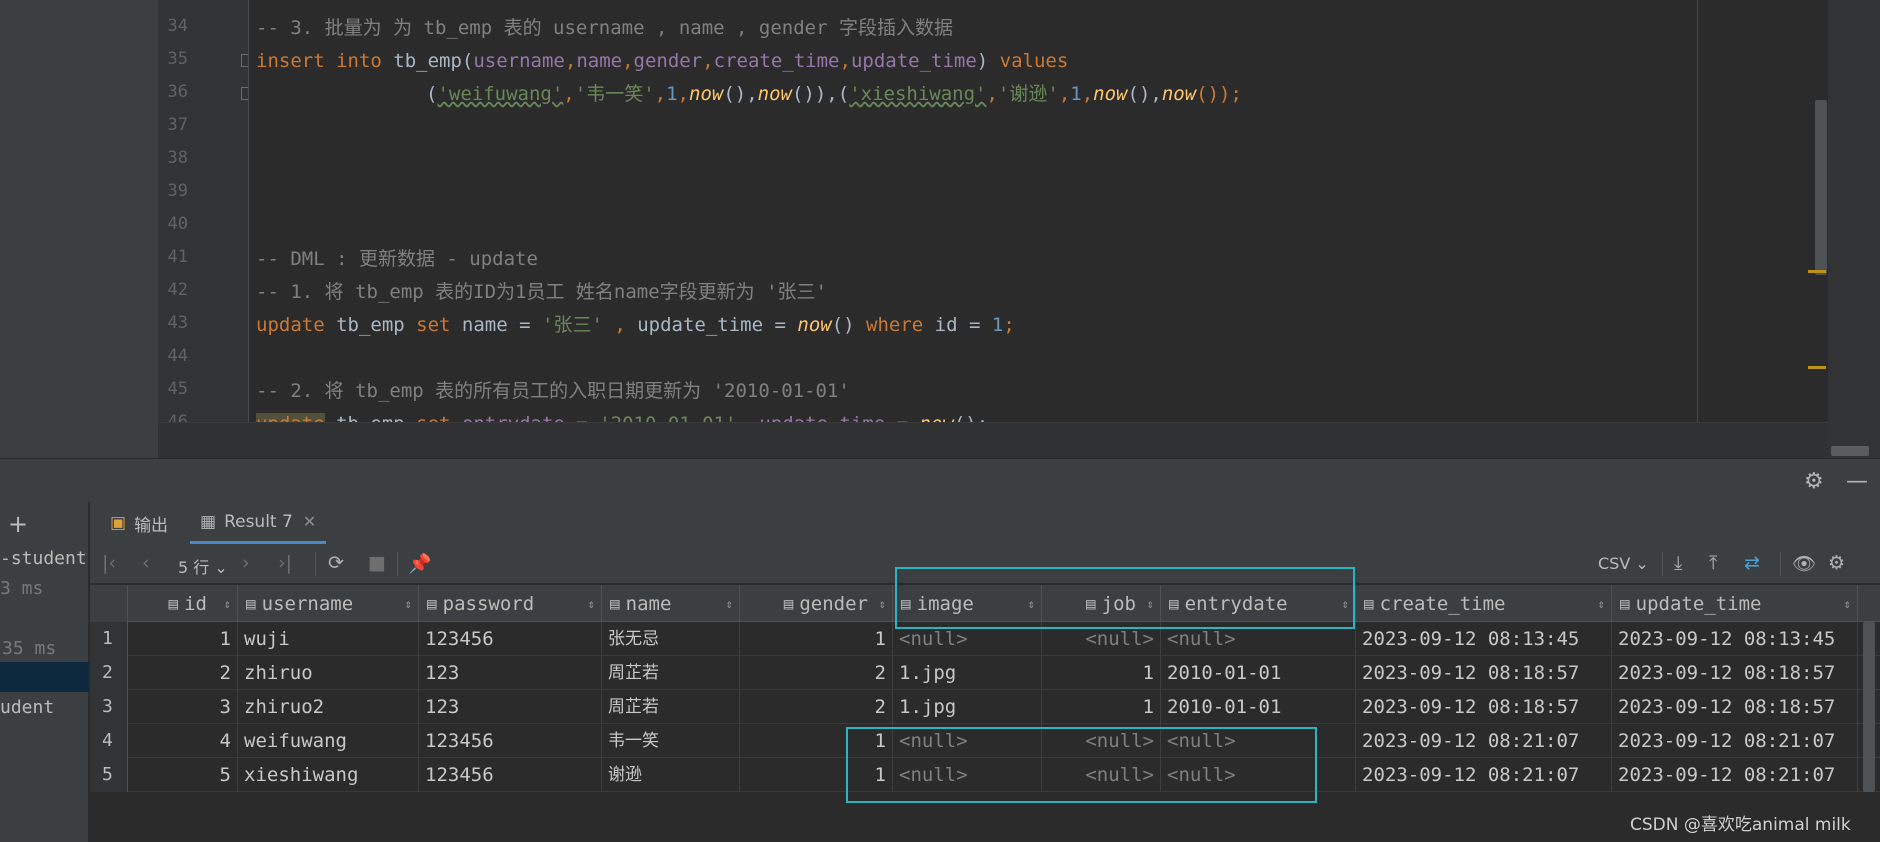  I want to click on rows-selector: 5 行 ⌄, so click(203, 566).